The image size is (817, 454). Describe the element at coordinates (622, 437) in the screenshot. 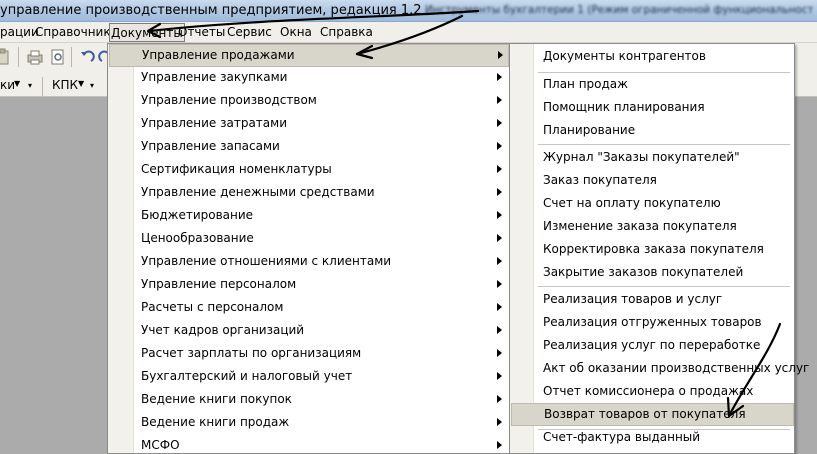

I see `menu-item-label: Счет-фактура выданный` at that location.